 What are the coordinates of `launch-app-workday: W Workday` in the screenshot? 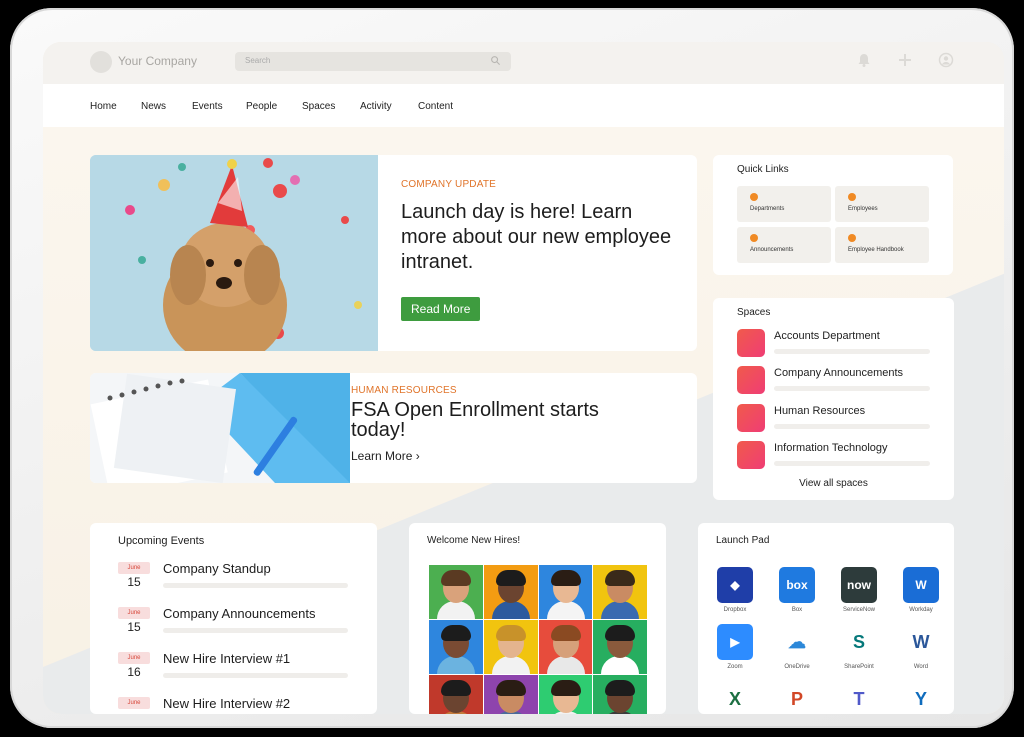 It's located at (921, 590).